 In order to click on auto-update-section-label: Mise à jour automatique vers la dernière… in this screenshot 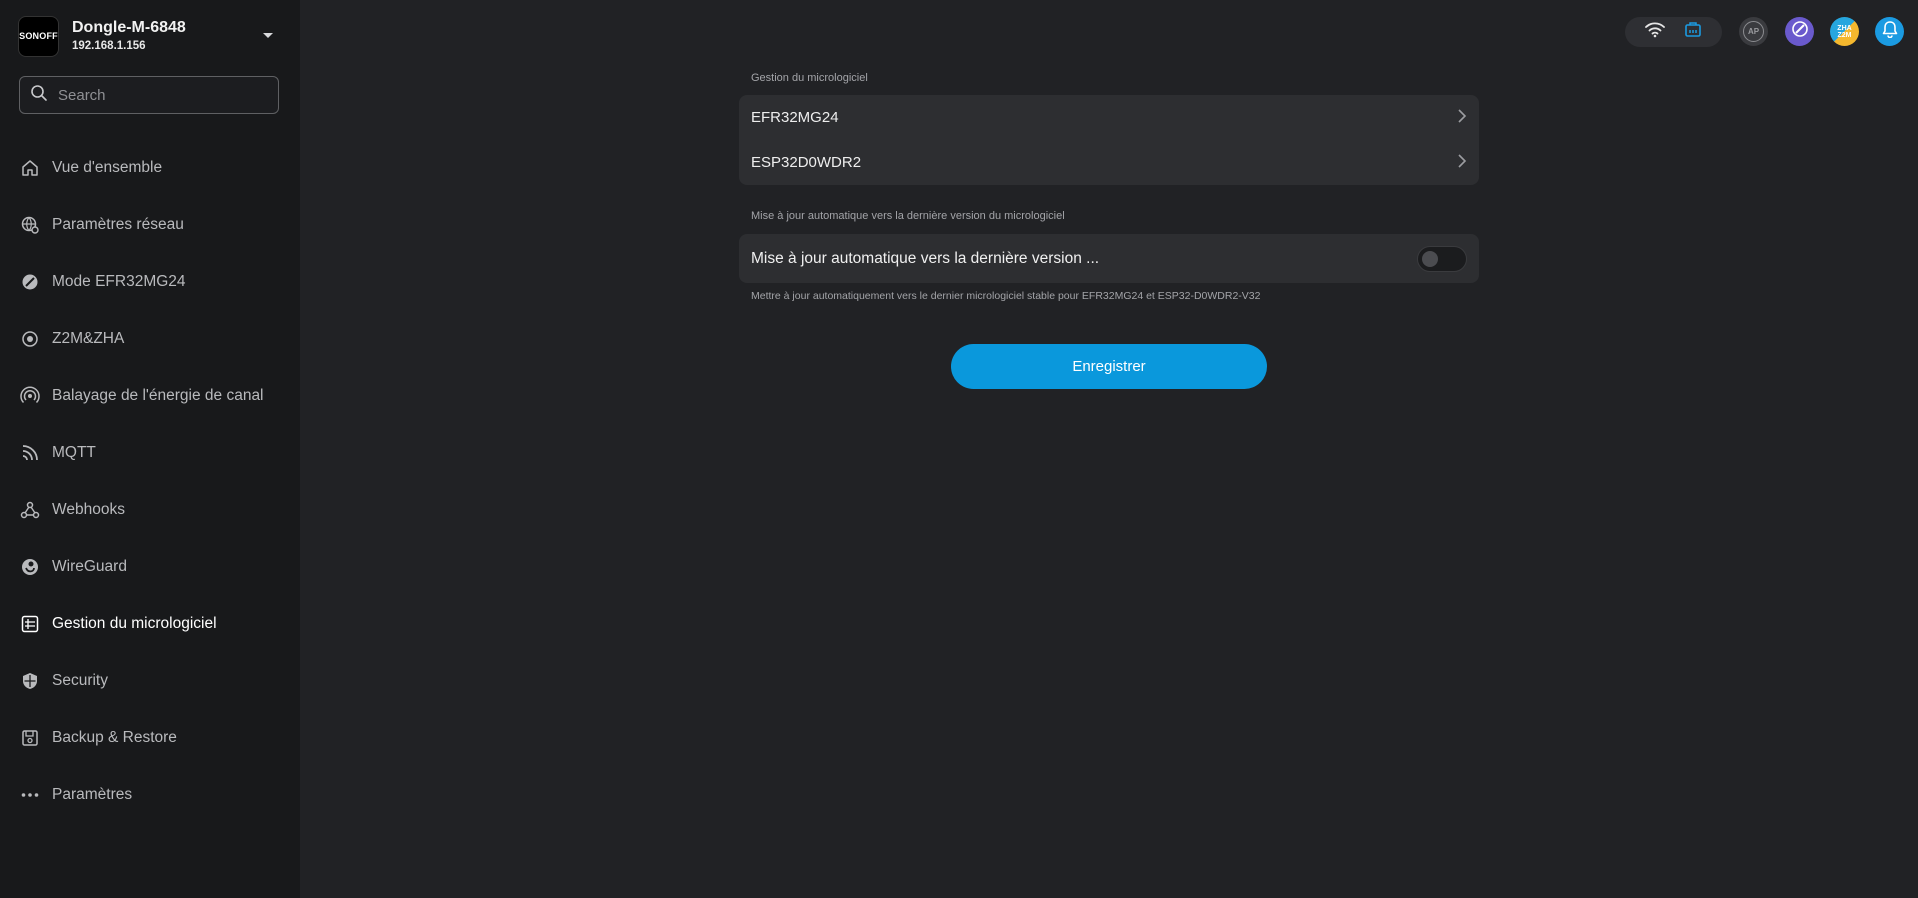, I will do `click(908, 216)`.